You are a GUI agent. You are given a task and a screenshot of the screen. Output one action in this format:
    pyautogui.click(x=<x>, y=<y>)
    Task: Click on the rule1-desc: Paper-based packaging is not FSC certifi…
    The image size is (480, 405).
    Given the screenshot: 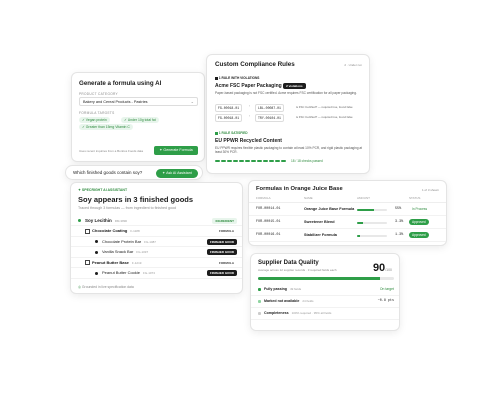 What is the action you would take?
    pyautogui.click(x=286, y=93)
    